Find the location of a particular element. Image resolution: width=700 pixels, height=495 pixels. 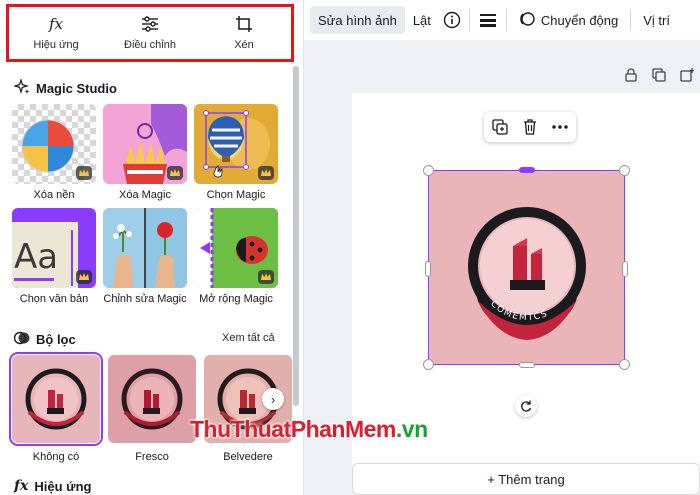

remove-bg-thumbnail is located at coordinates (54, 144).